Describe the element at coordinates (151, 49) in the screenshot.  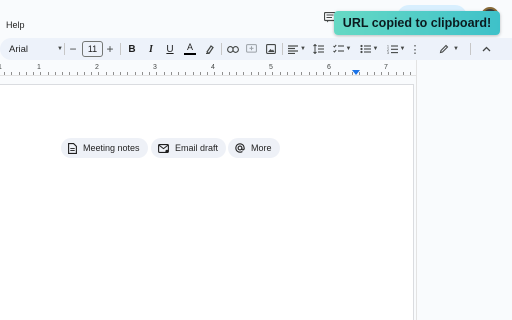
I see `italic-button: I` at that location.